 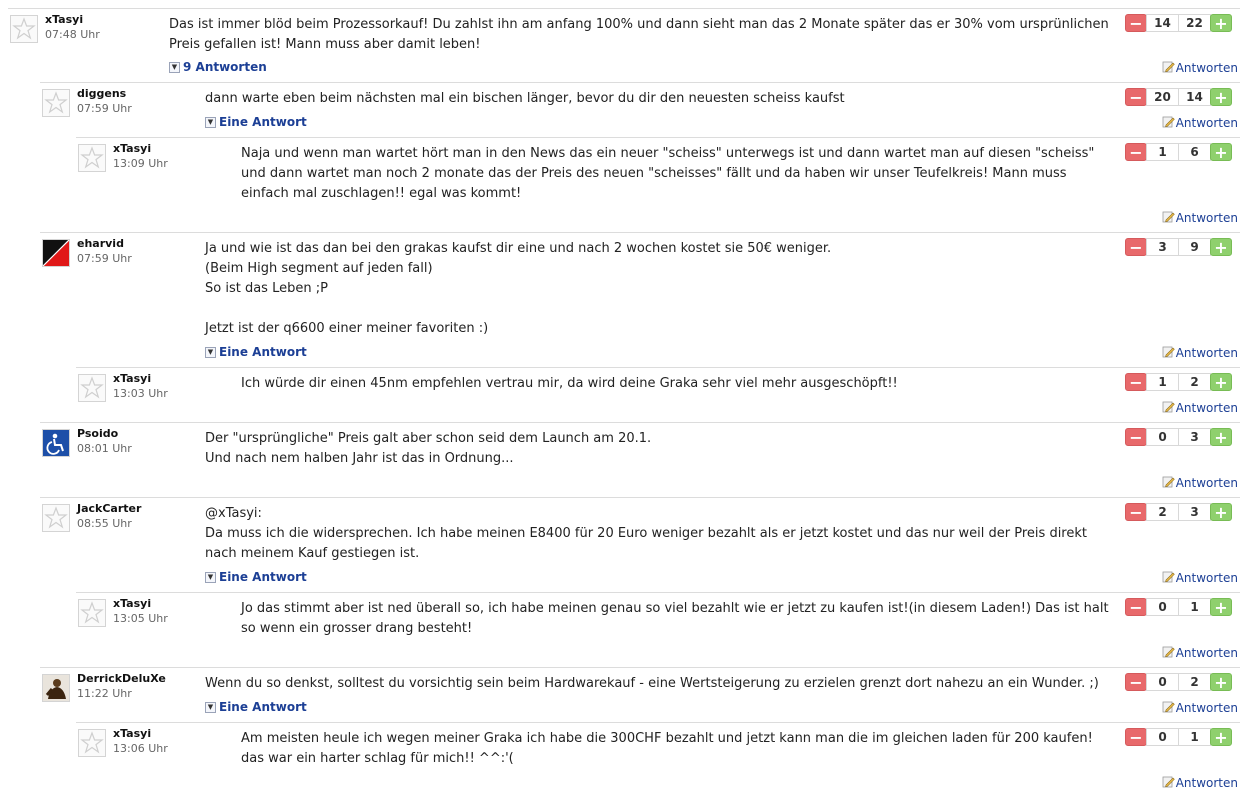 What do you see at coordinates (97, 433) in the screenshot?
I see `comment-author: Psoido` at bounding box center [97, 433].